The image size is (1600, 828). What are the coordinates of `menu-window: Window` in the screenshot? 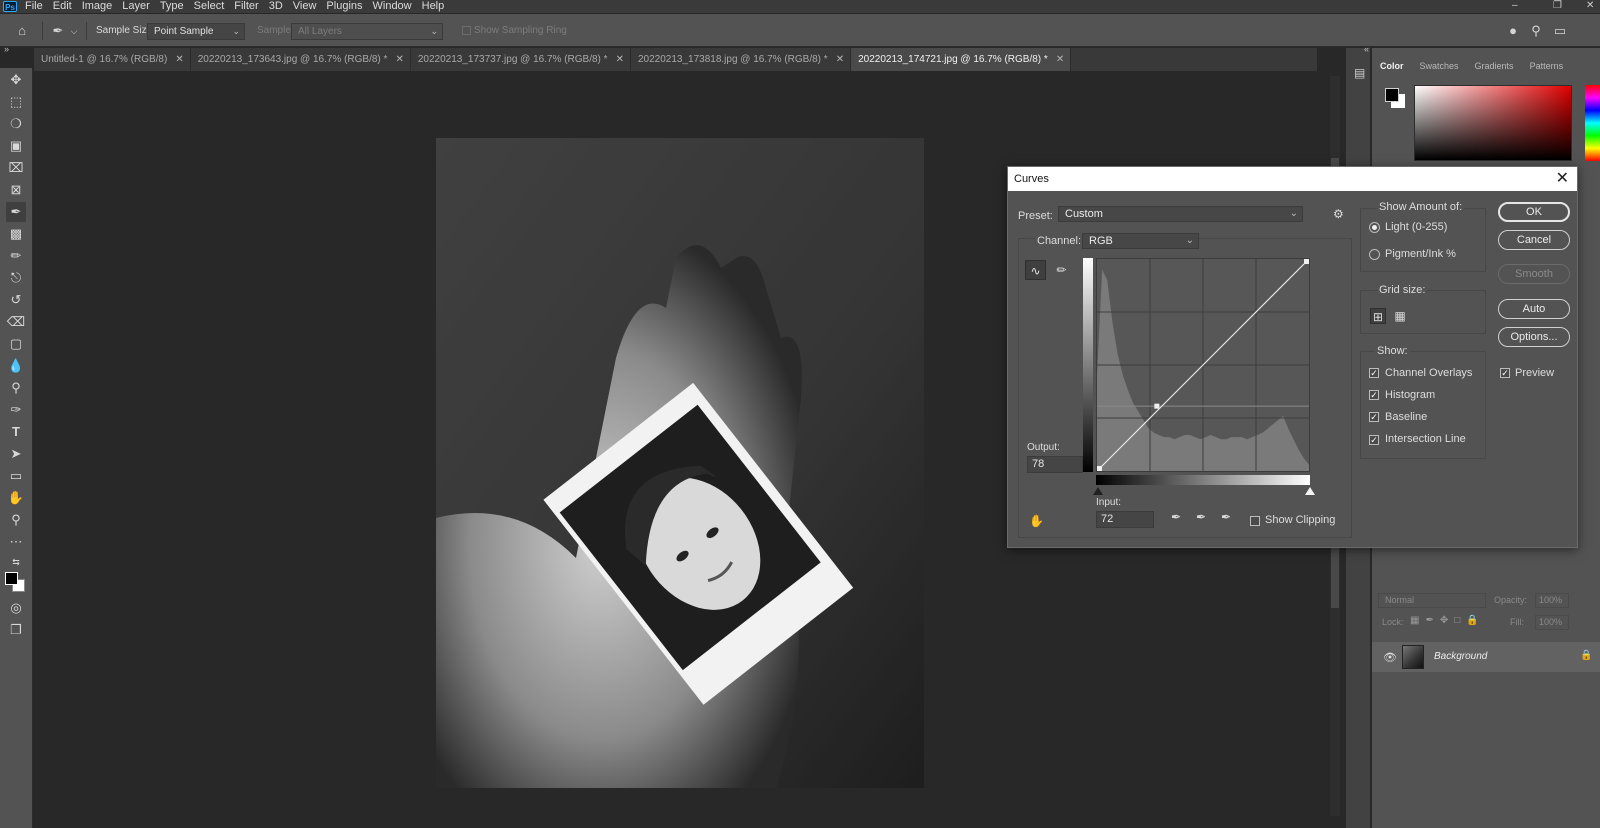 It's located at (392, 6).